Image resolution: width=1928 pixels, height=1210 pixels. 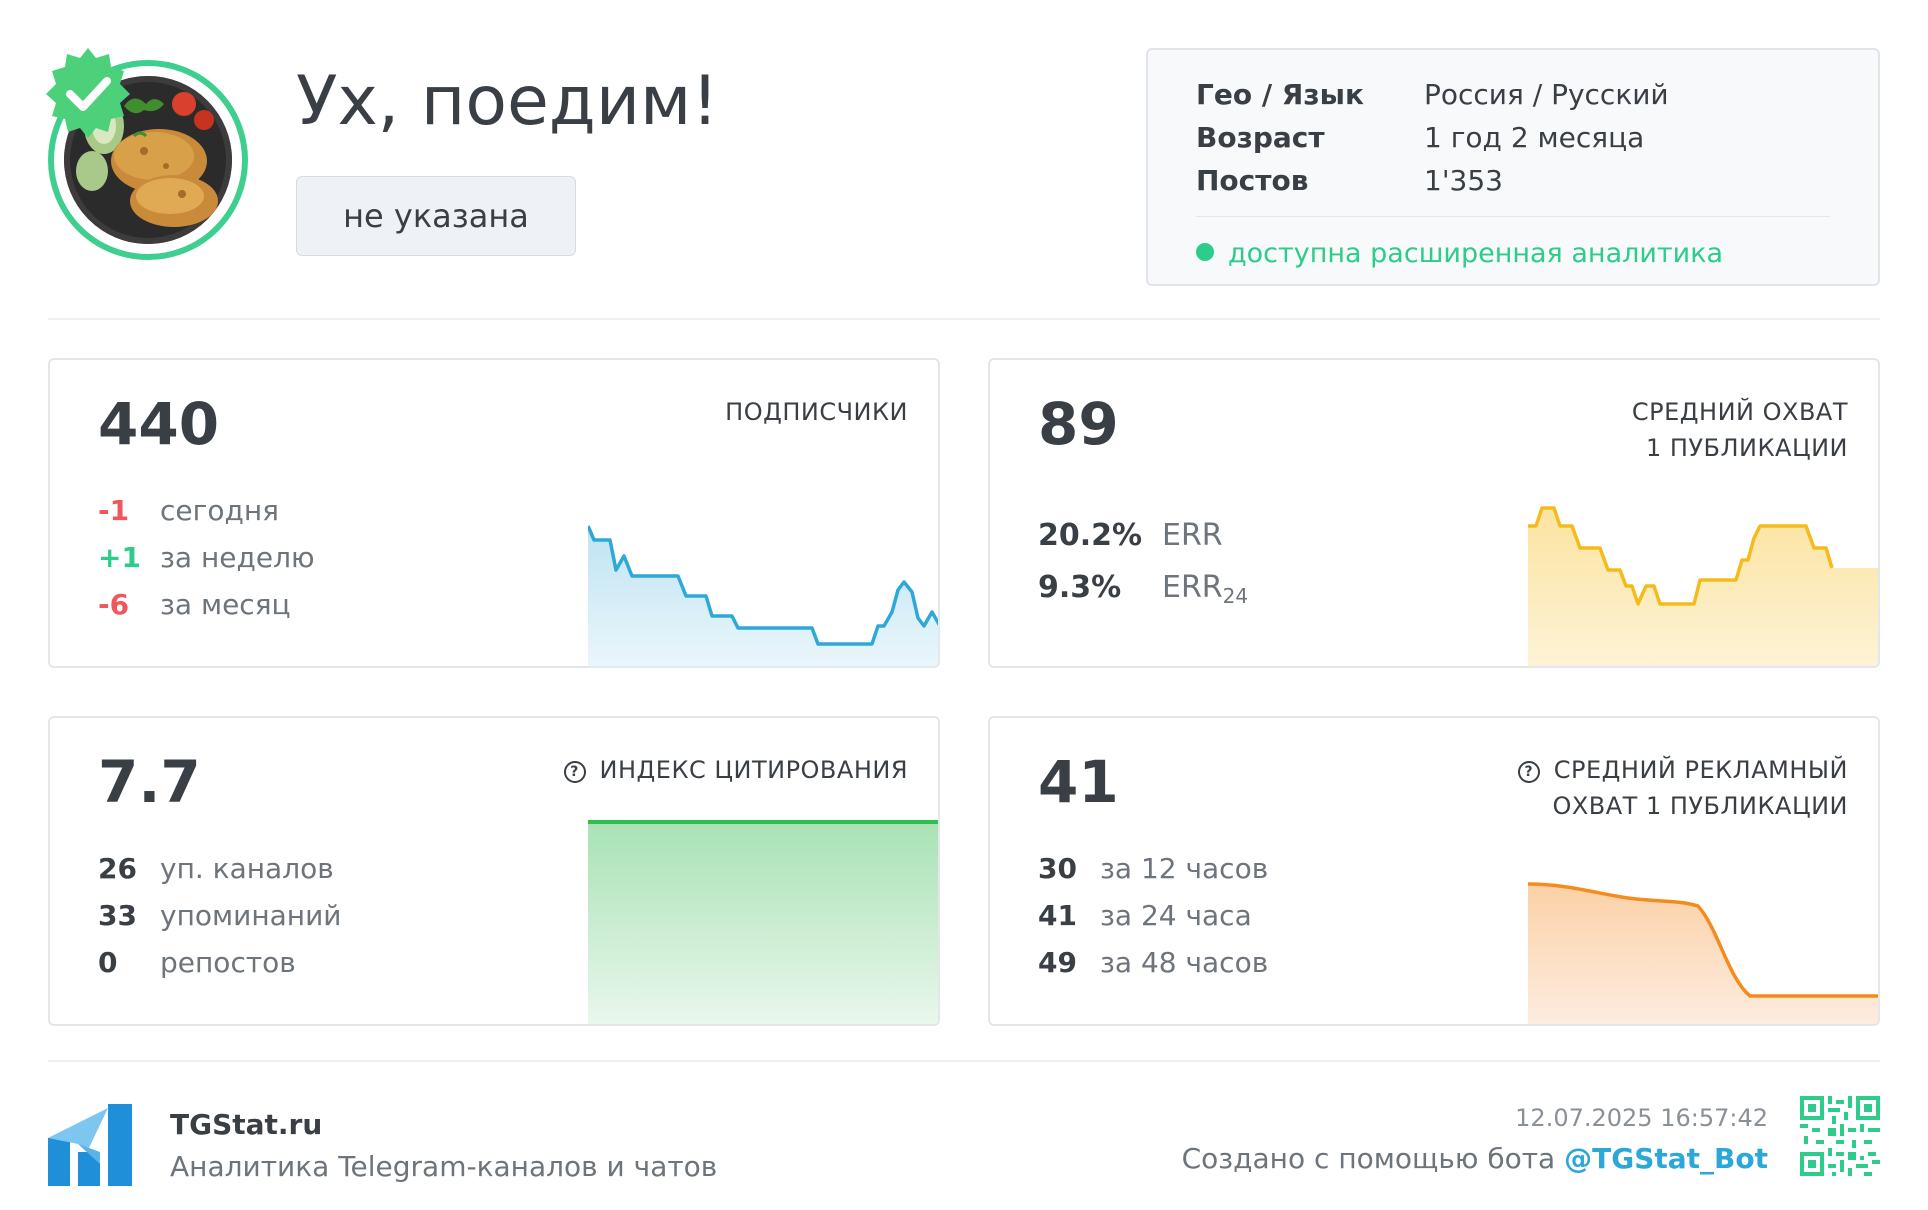 I want to click on citation-value: 7.7, so click(x=149, y=782).